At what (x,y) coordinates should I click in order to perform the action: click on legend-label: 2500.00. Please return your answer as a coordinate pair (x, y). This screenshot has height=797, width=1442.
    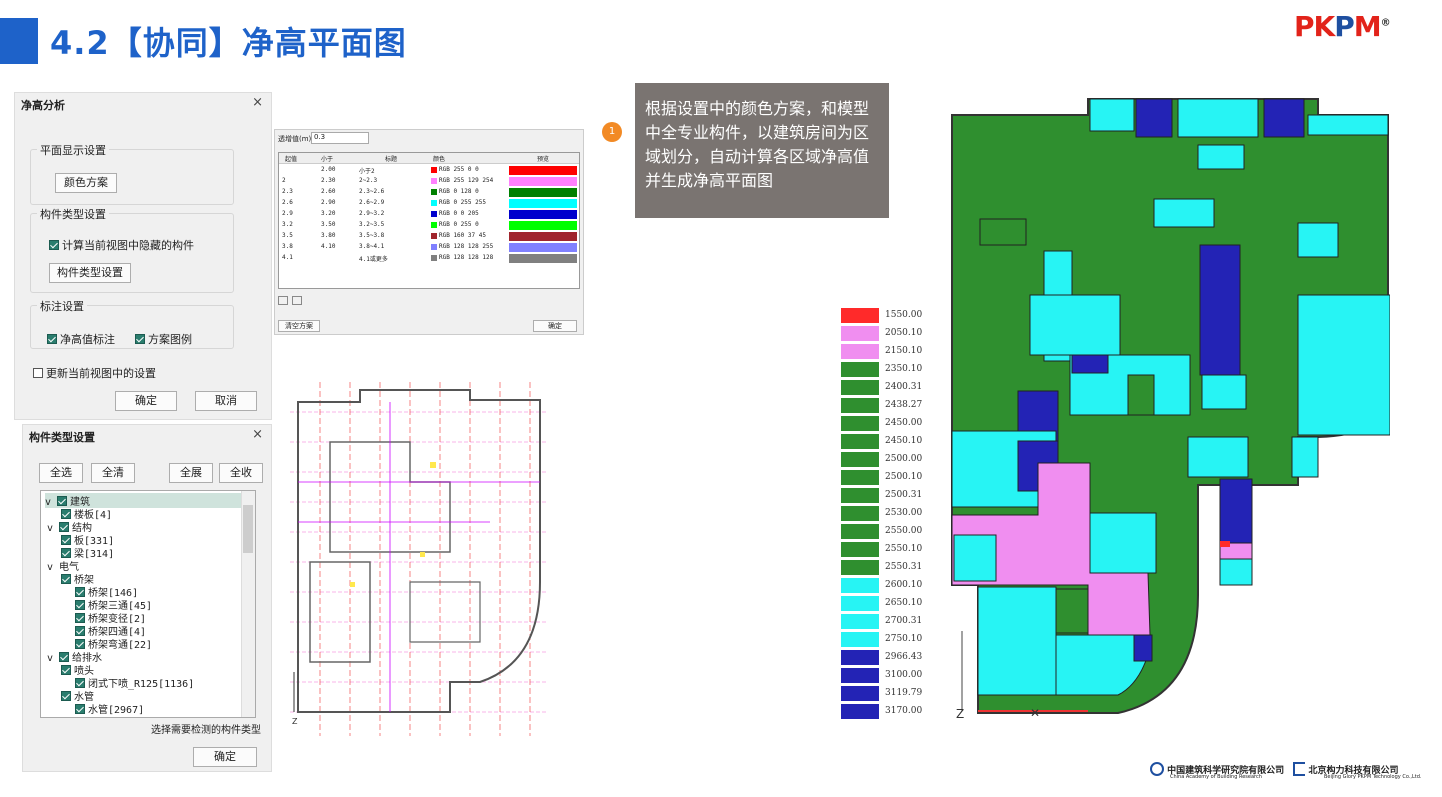
    Looking at the image, I should click on (904, 459).